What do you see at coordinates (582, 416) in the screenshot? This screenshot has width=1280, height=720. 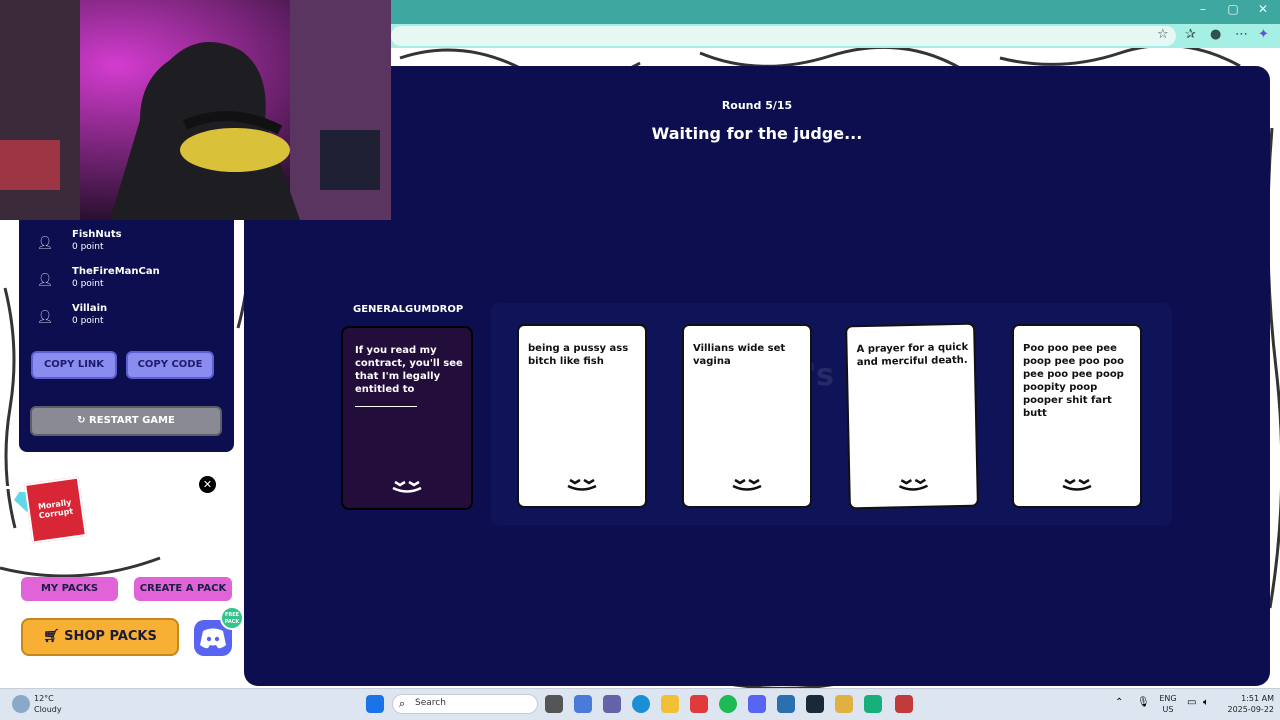 I see `answer-card: being a pussy ass bitch like fish` at bounding box center [582, 416].